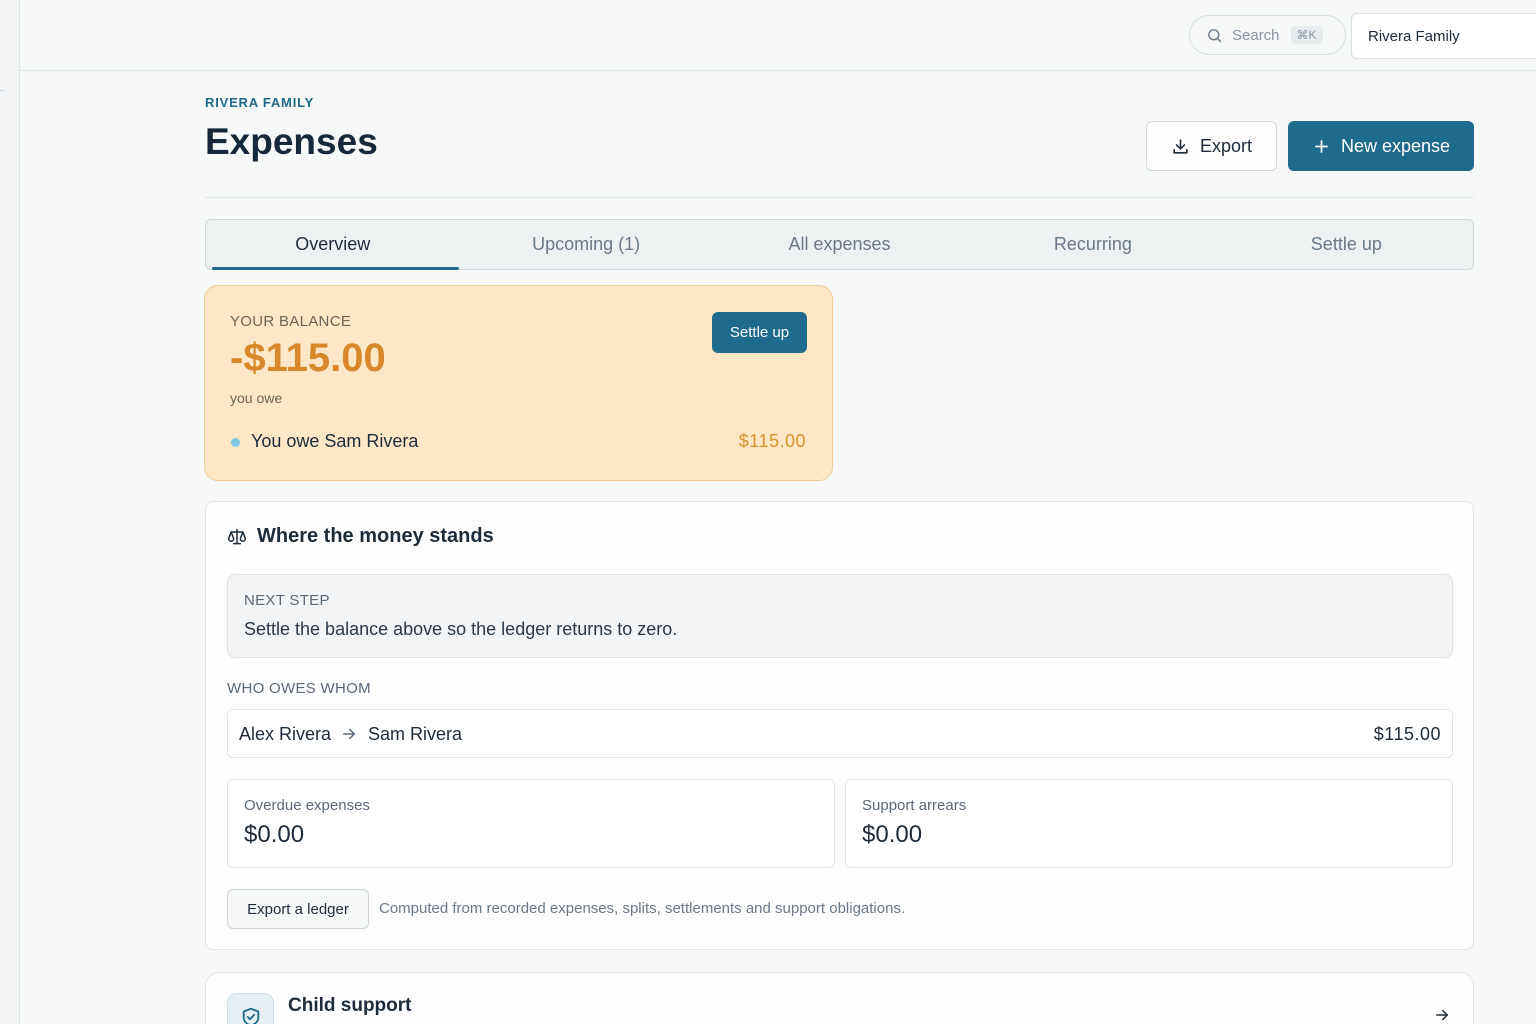 Image resolution: width=1536 pixels, height=1024 pixels. What do you see at coordinates (375, 536) in the screenshot?
I see `panel-title: Where the money stands` at bounding box center [375, 536].